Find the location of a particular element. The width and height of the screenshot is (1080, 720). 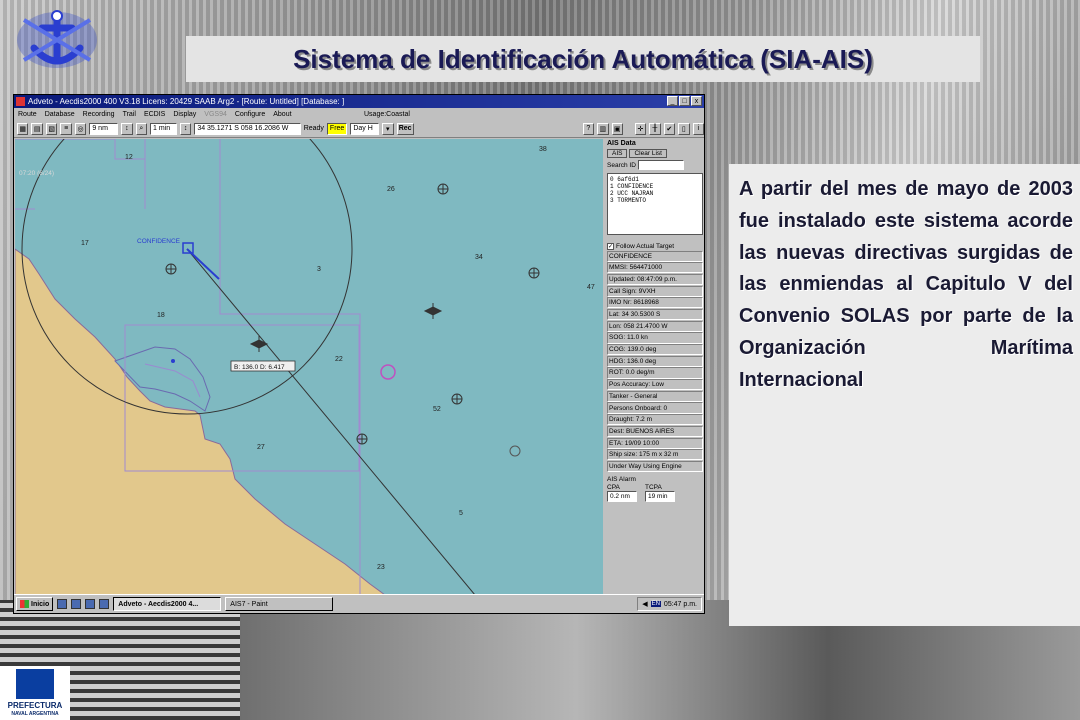

logo-name: PREFECTURA is located at coordinates (35, 705).